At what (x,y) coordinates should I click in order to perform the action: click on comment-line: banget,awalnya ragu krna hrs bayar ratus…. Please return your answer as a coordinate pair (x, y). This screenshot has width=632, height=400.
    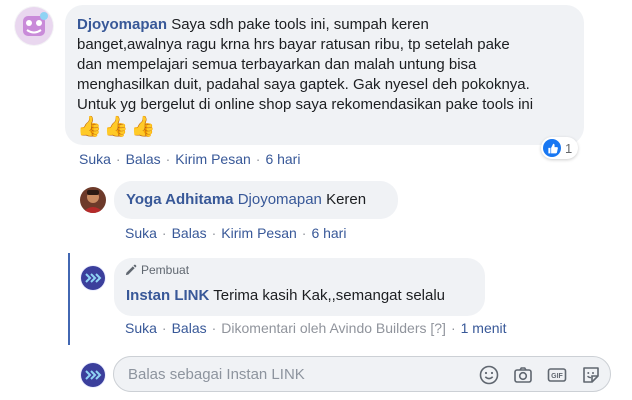
    Looking at the image, I should click on (293, 44).